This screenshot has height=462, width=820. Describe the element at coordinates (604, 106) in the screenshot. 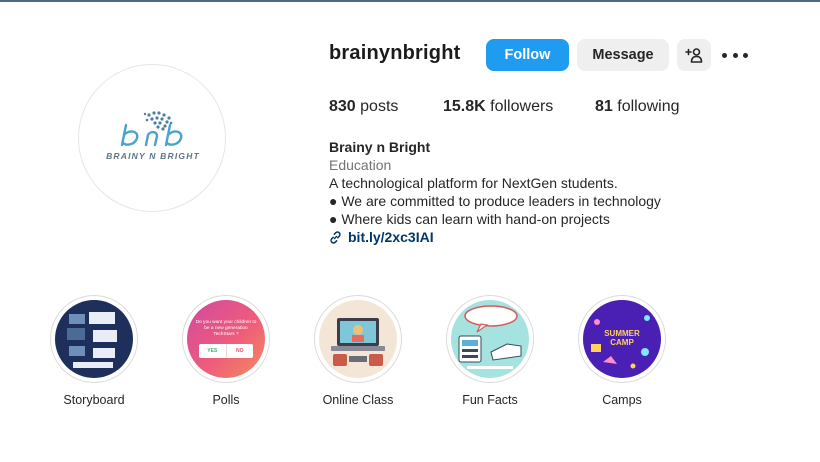

I see `following-count: 81` at that location.